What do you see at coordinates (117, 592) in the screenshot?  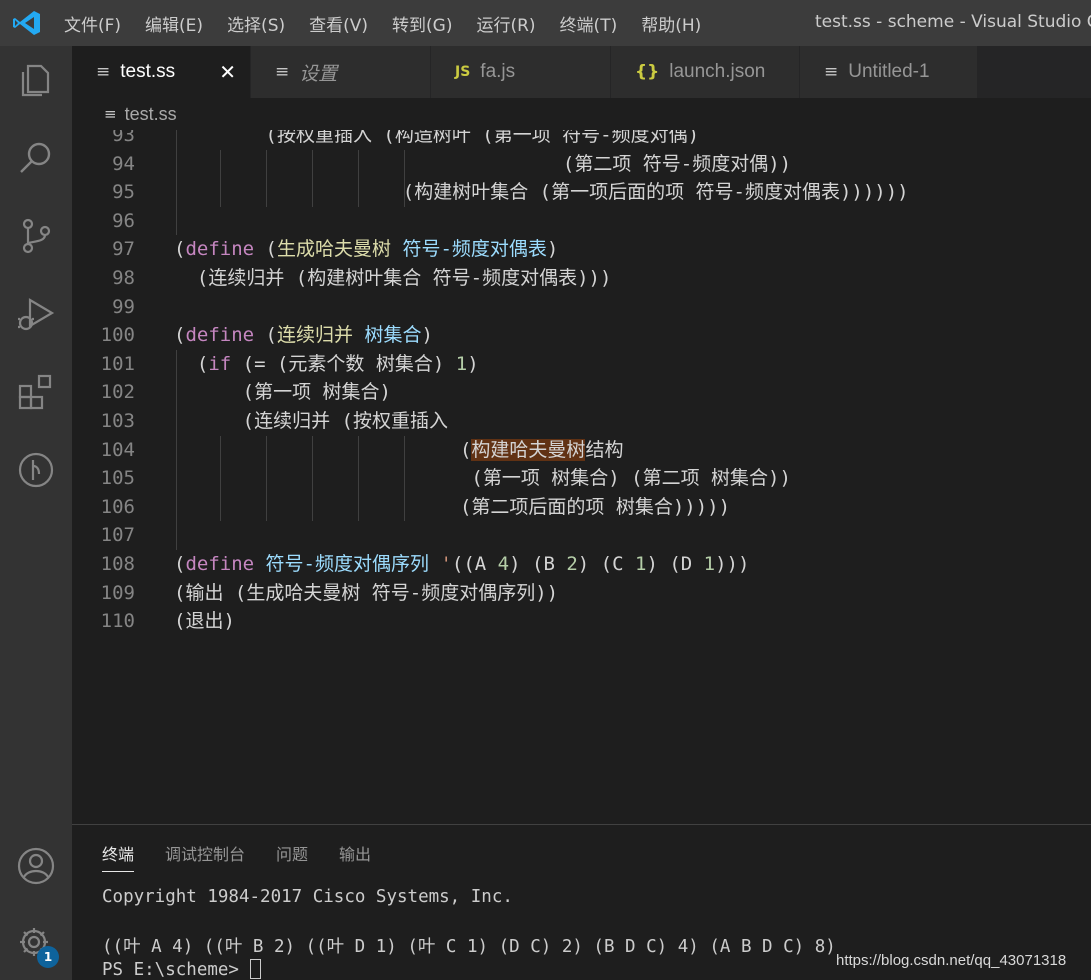 I see `line-number: 109` at bounding box center [117, 592].